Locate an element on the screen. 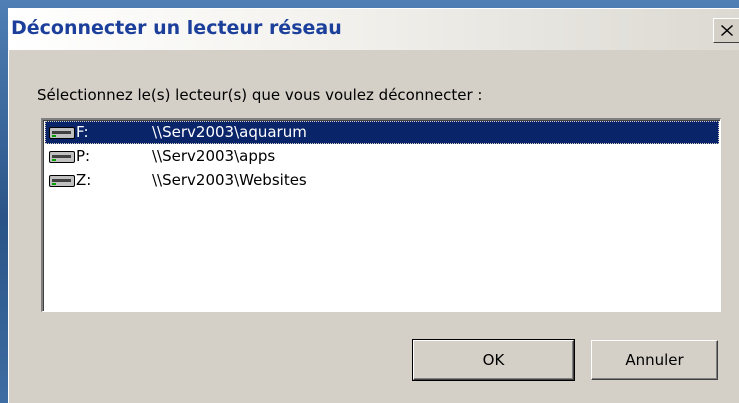  cancel-button: Annuler is located at coordinates (654, 360).